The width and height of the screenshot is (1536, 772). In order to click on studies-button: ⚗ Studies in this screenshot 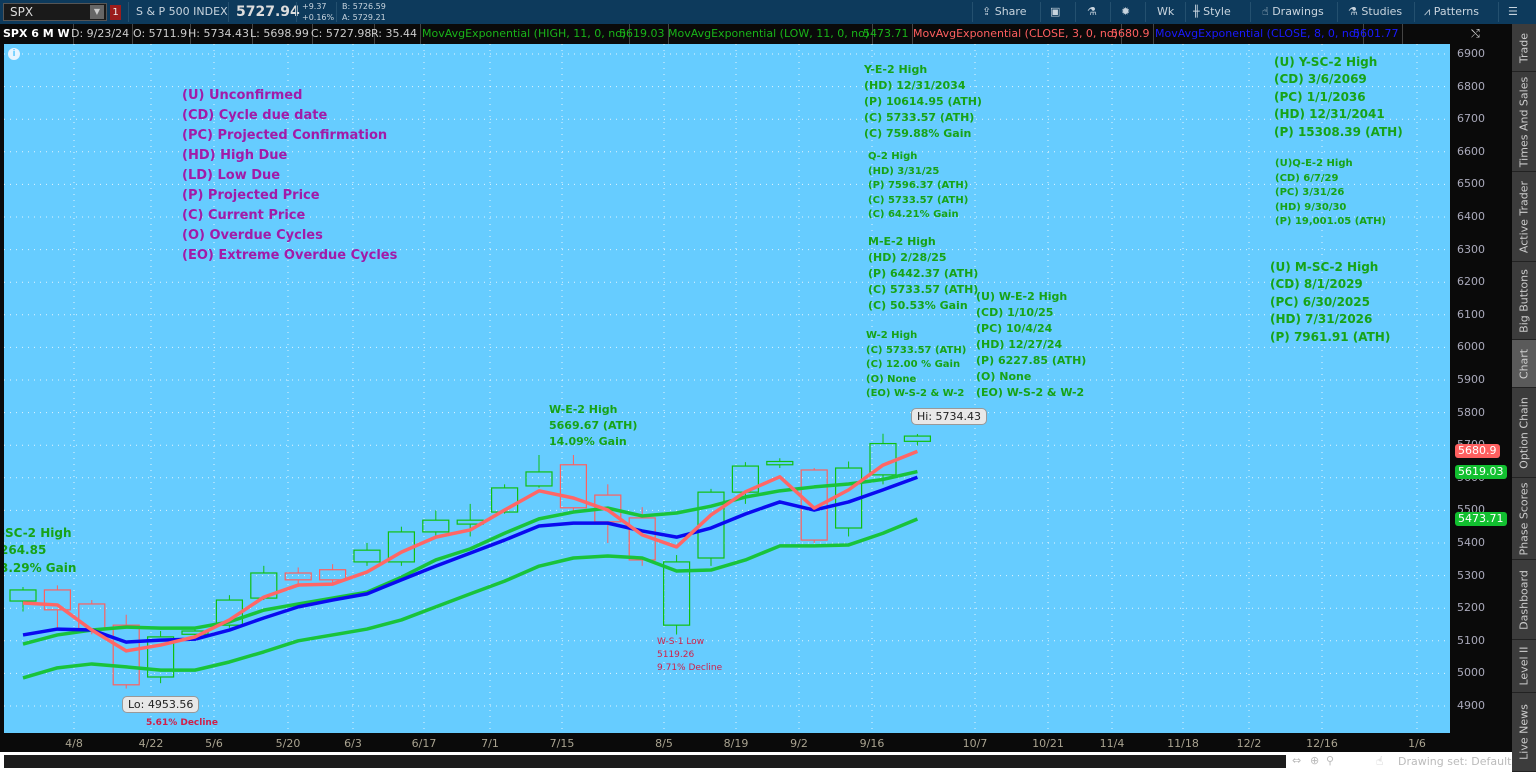, I will do `click(1375, 12)`.